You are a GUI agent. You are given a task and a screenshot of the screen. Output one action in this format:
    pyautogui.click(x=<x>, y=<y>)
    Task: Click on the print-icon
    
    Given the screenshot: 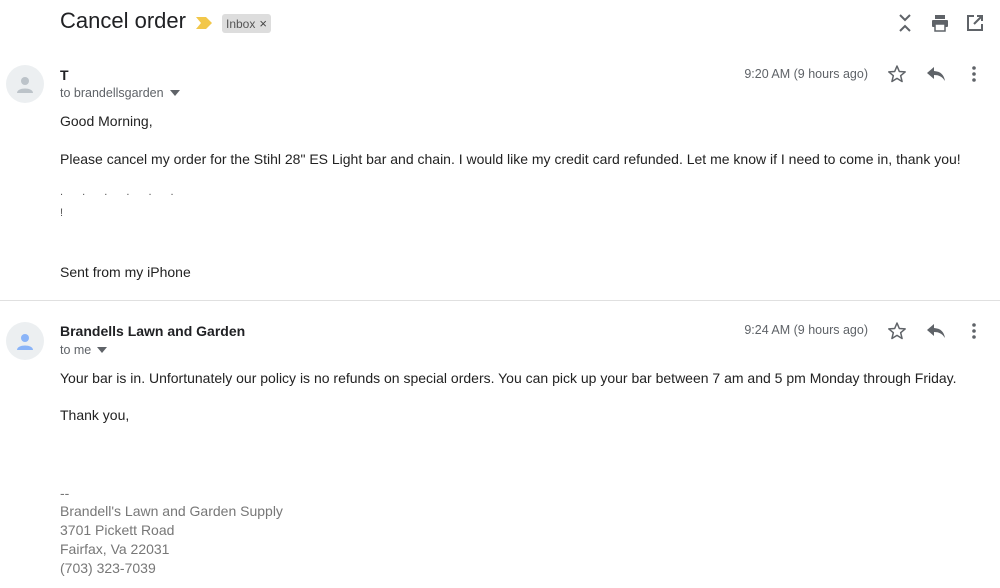 What is the action you would take?
    pyautogui.click(x=940, y=23)
    